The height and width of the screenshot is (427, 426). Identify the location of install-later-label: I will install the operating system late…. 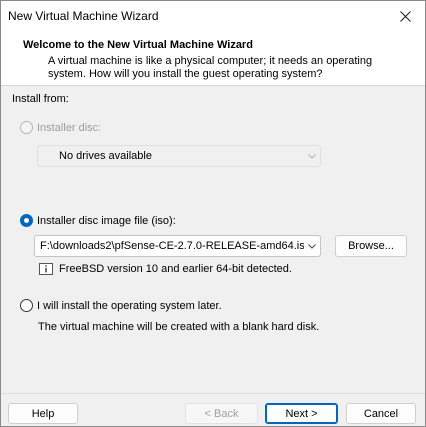
(129, 305).